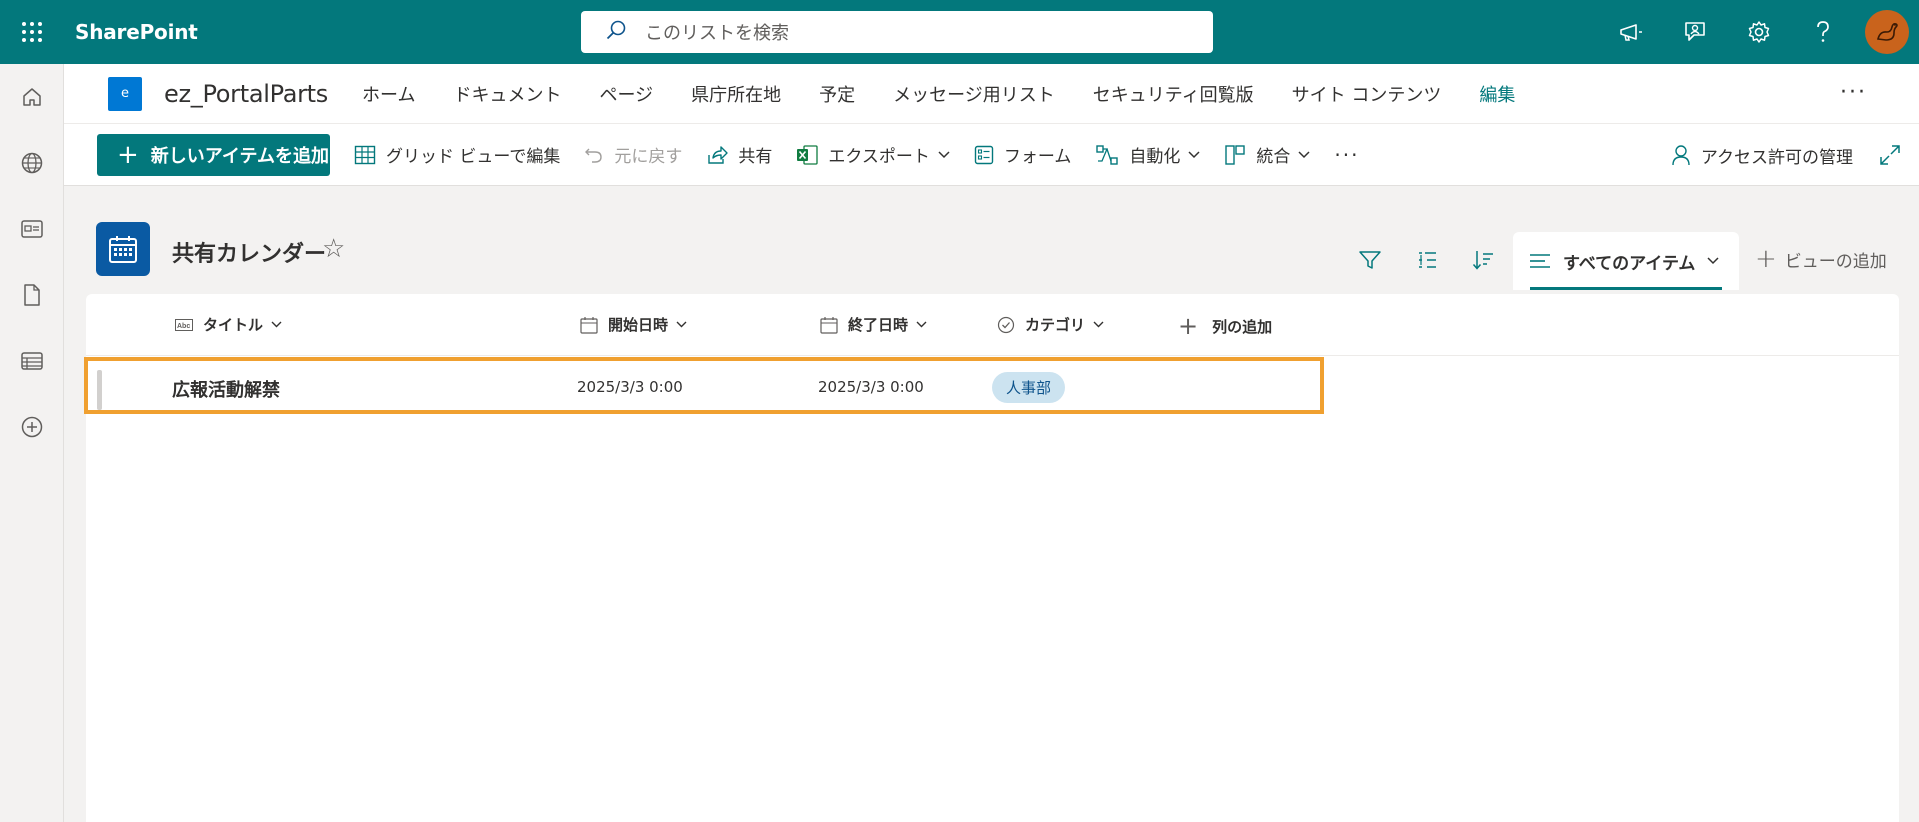  Describe the element at coordinates (626, 94) in the screenshot. I see `nav-item-pages: ページ` at that location.